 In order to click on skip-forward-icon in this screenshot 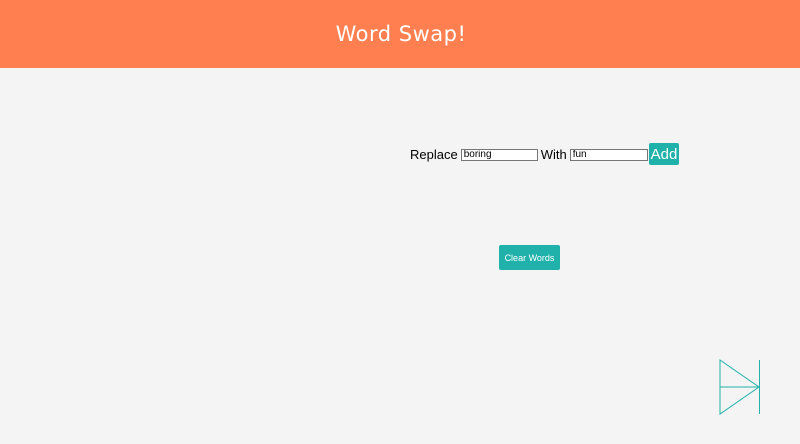, I will do `click(739, 387)`.